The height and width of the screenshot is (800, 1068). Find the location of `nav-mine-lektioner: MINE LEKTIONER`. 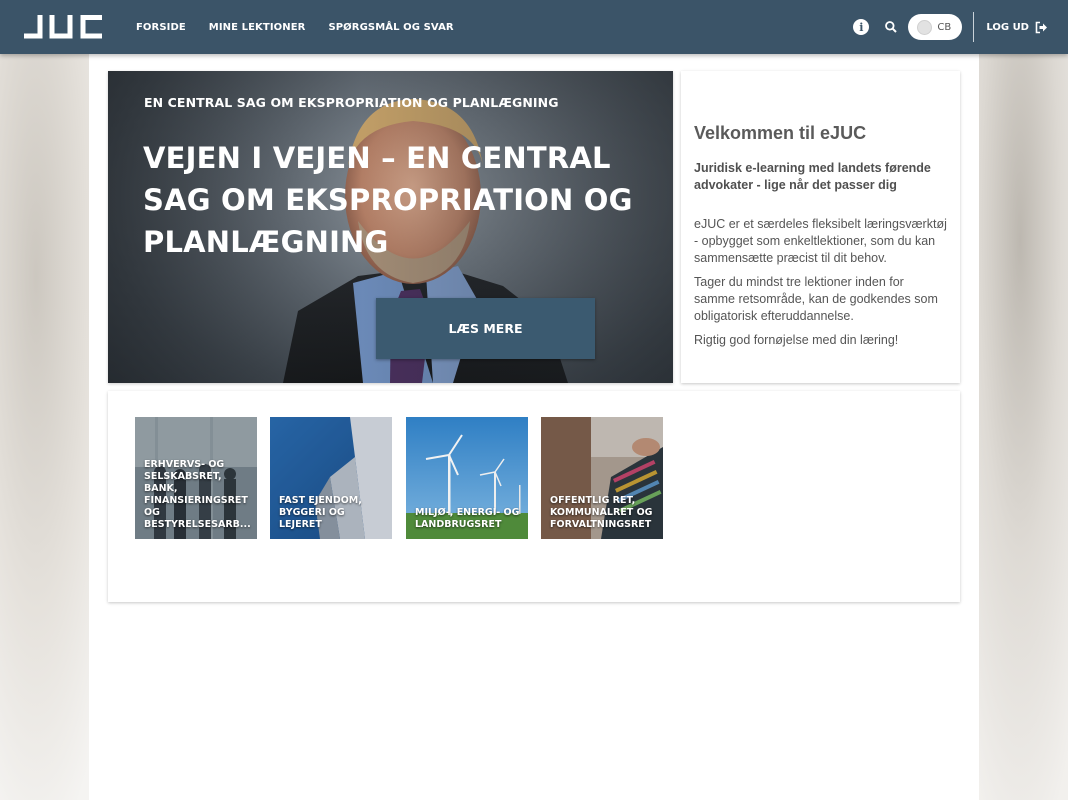

nav-mine-lektioner: MINE LEKTIONER is located at coordinates (257, 27).